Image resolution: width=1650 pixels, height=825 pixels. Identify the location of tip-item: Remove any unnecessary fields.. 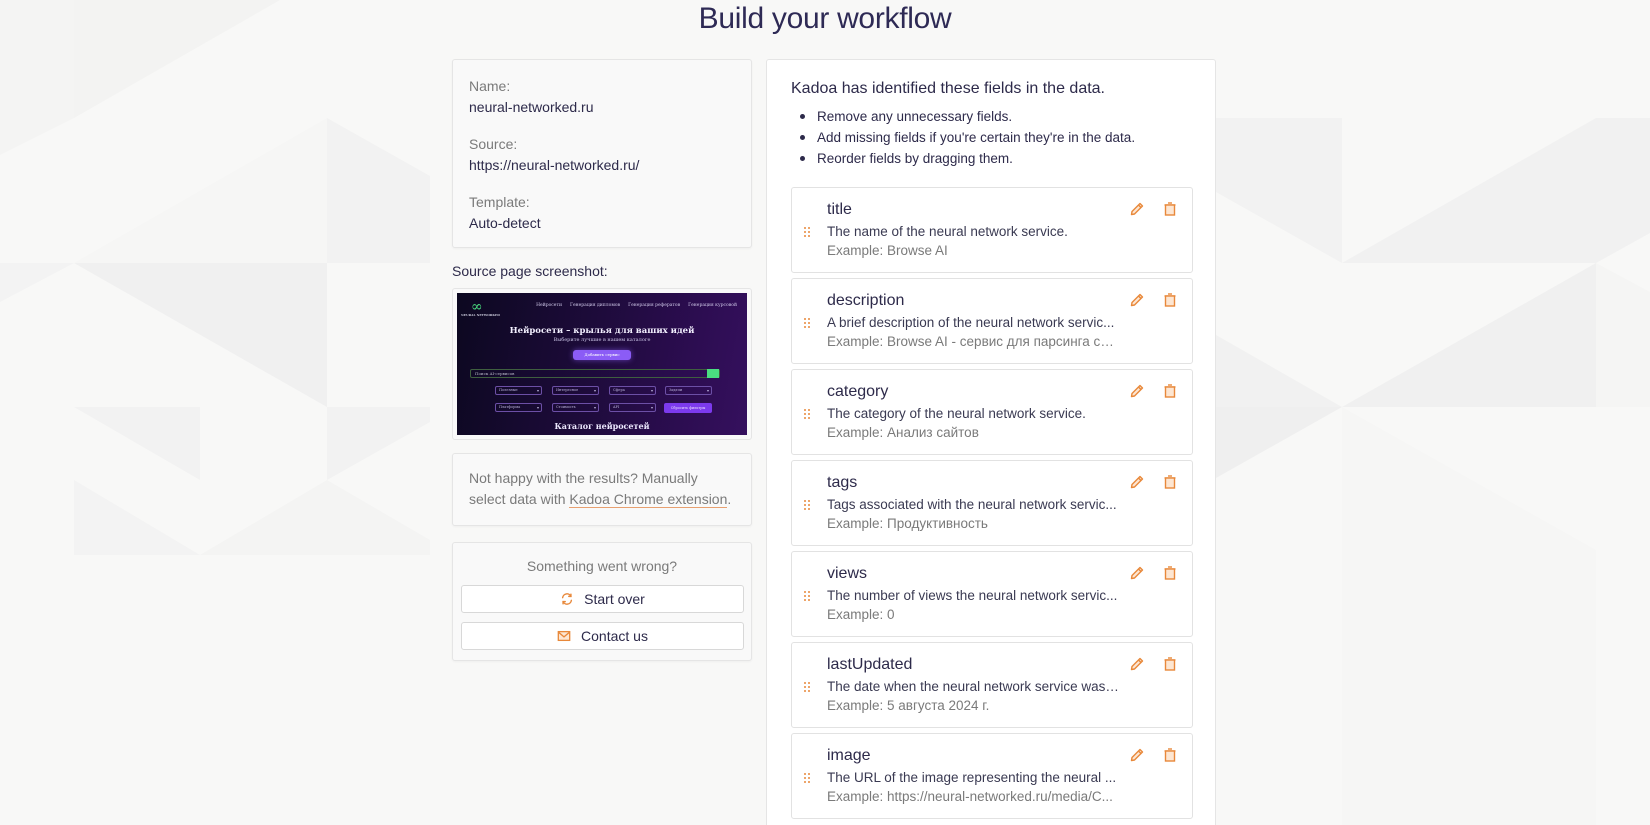
(991, 116).